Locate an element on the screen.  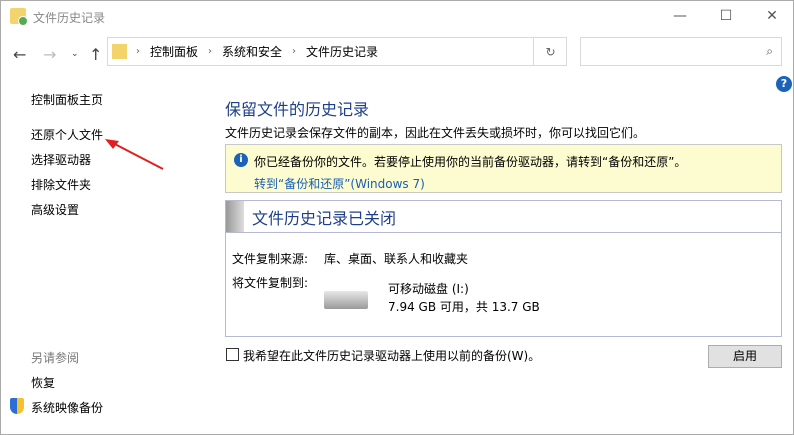
info-icon: i is located at coordinates (241, 160).